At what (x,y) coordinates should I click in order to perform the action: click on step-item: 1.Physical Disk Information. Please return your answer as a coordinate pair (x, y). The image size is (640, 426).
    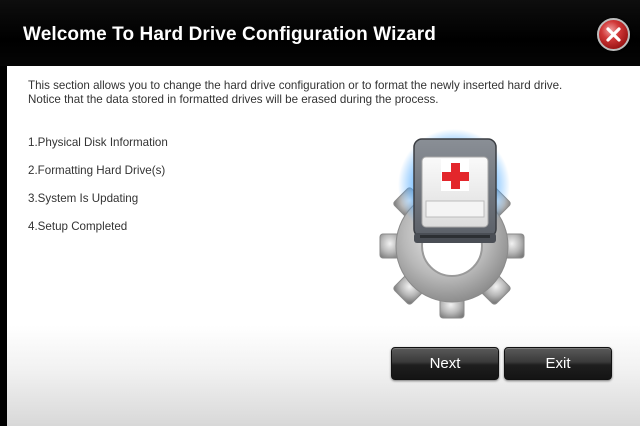
    Looking at the image, I should click on (98, 142).